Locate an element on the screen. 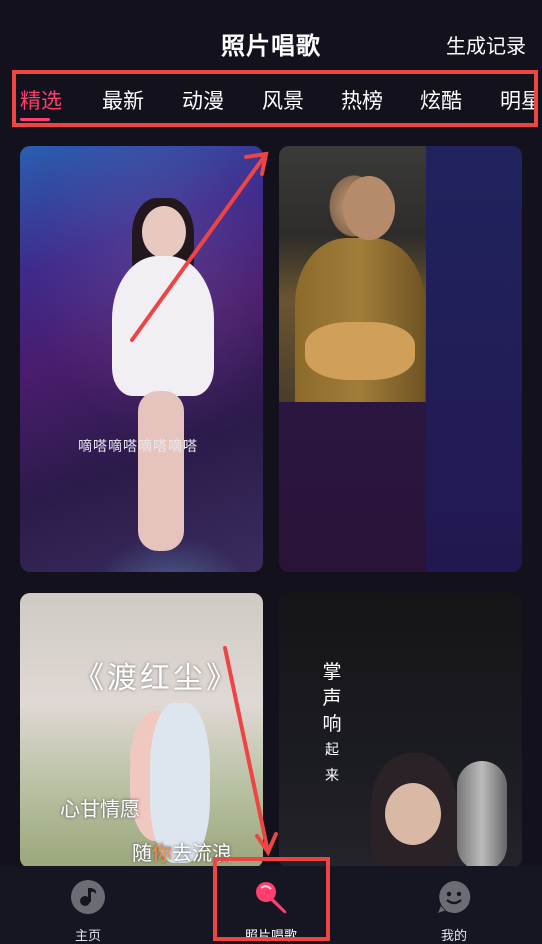 The image size is (542, 944). card-side-panel is located at coordinates (474, 359).